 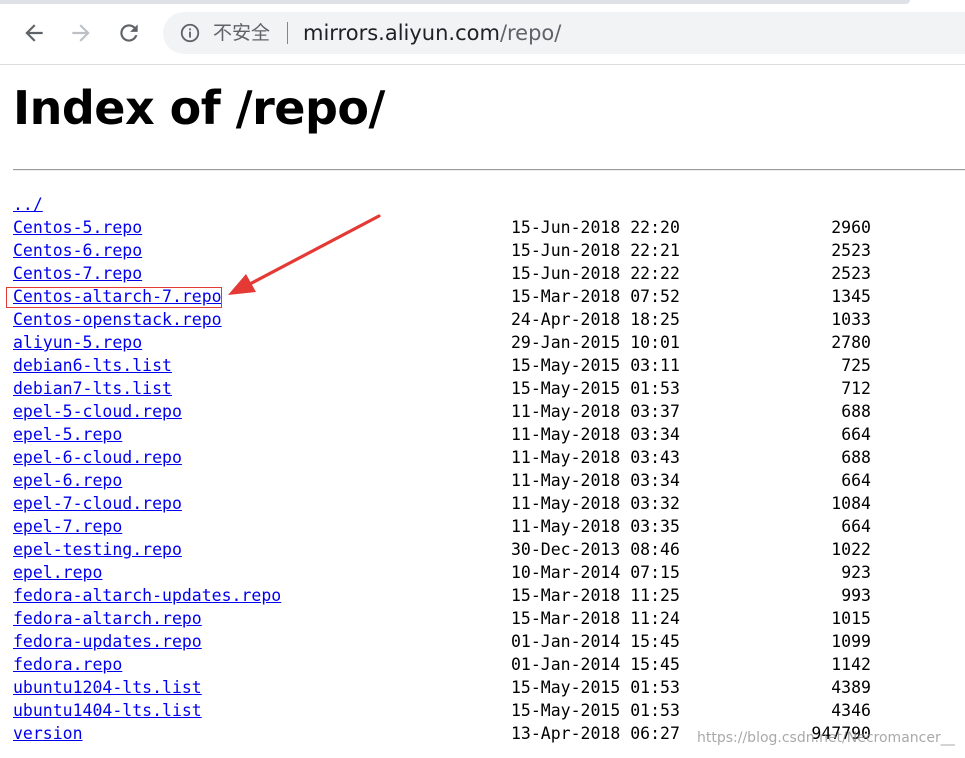 What do you see at coordinates (851, 641) in the screenshot?
I see `file-size: 1099` at bounding box center [851, 641].